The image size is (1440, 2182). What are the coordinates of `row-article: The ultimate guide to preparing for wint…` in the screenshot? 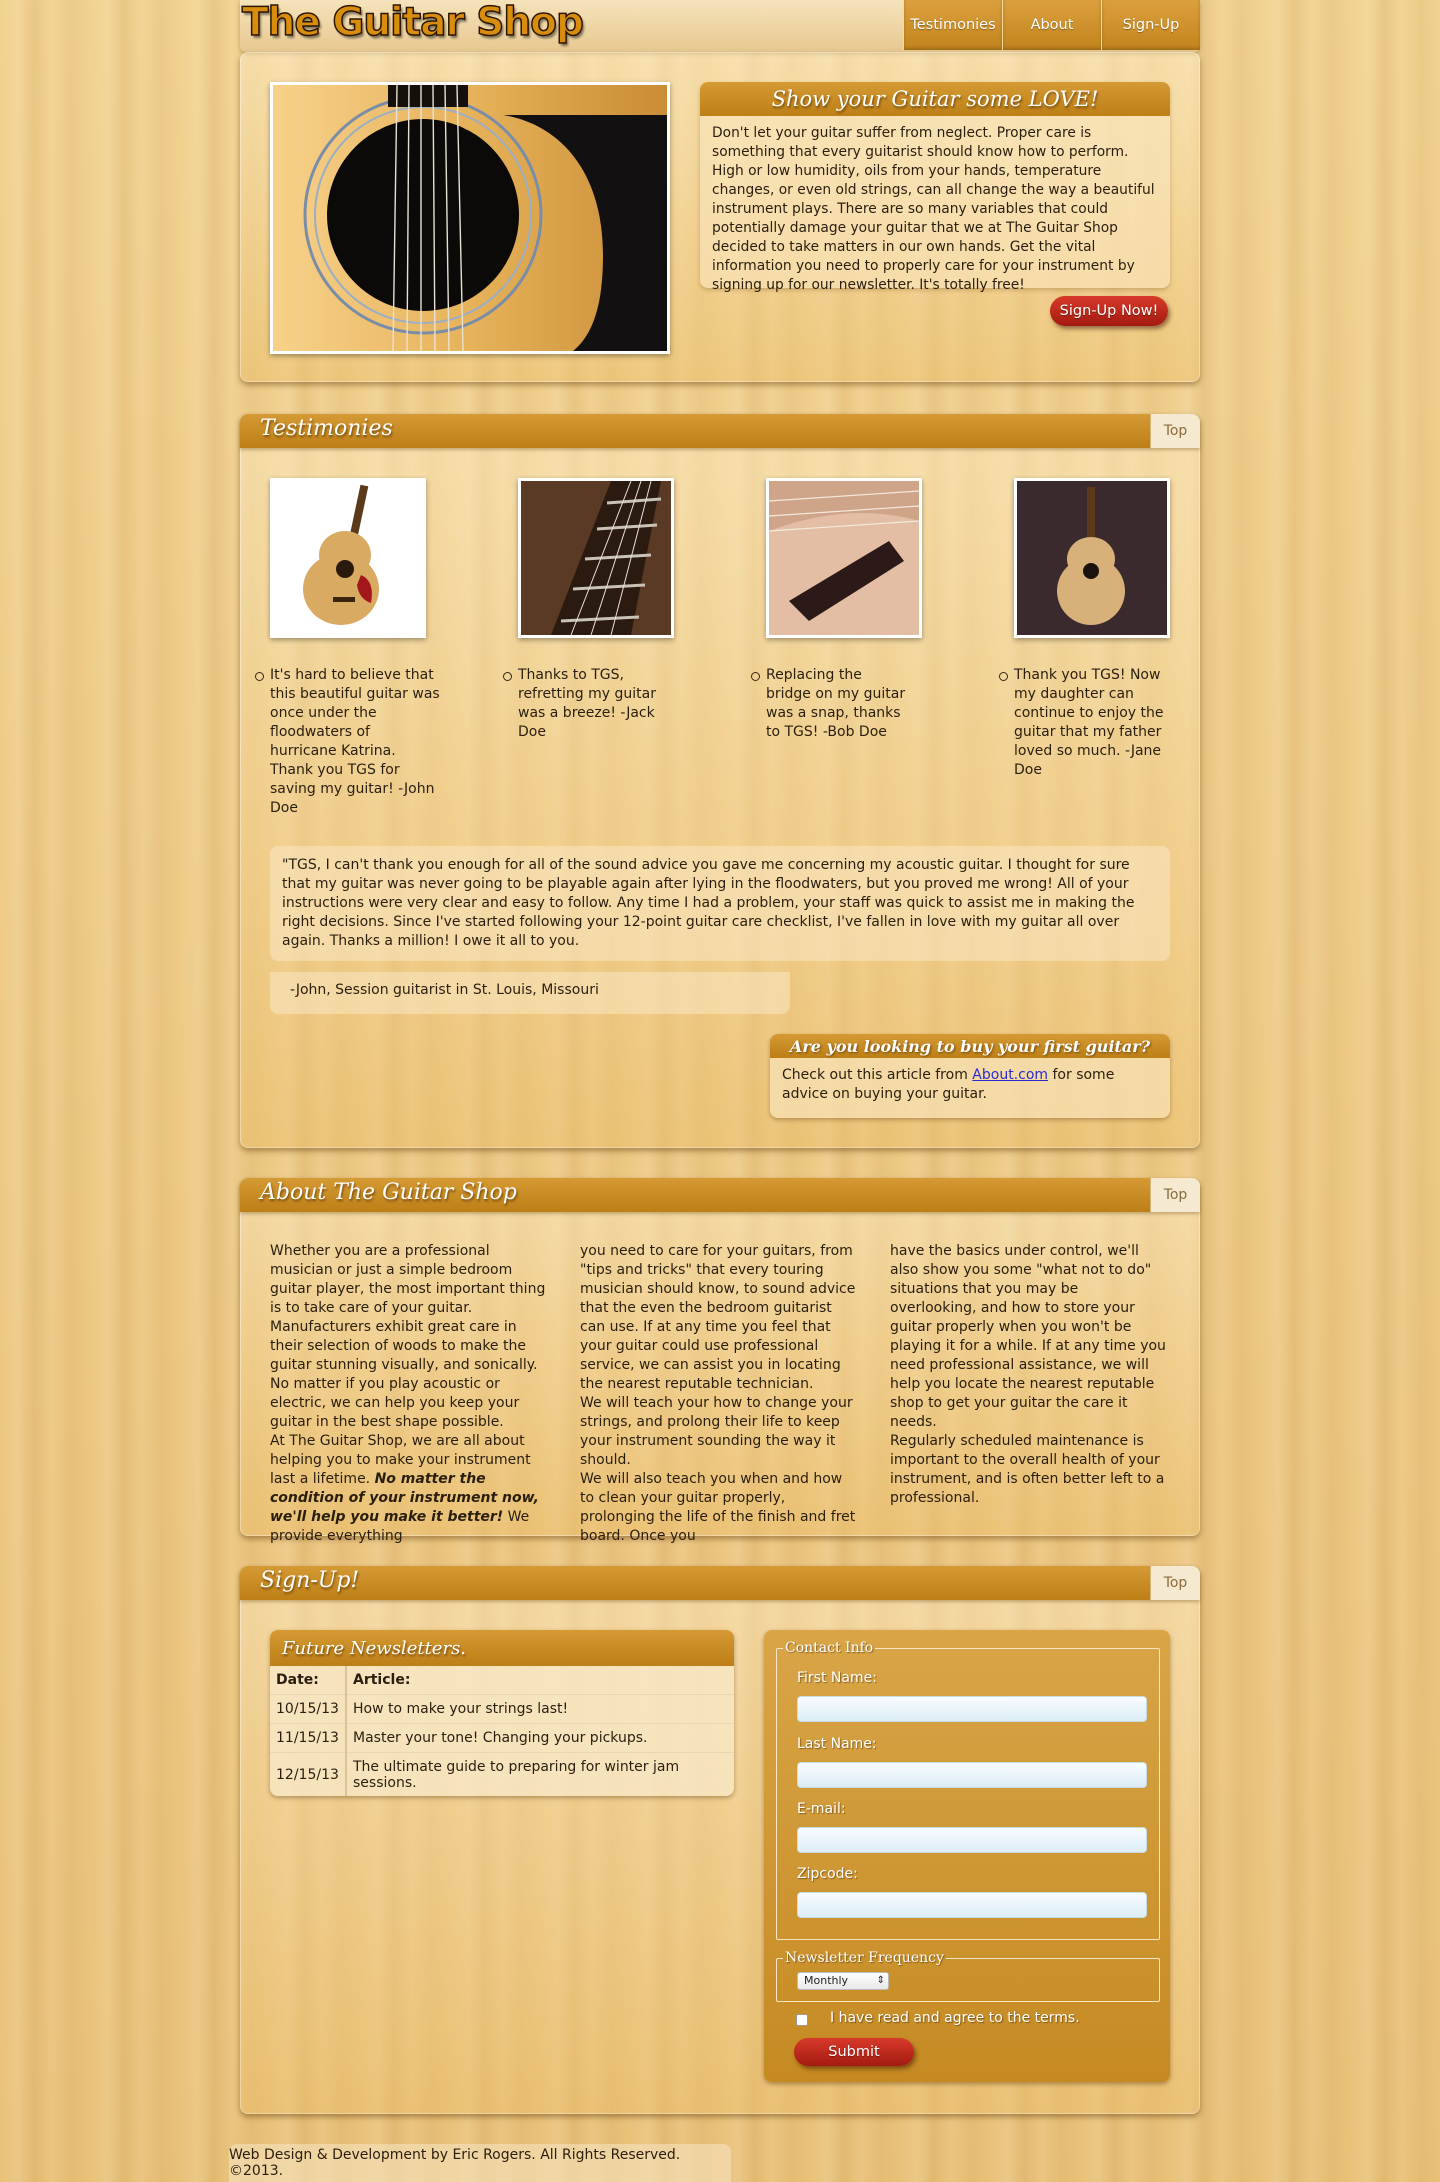 It's located at (540, 1774).